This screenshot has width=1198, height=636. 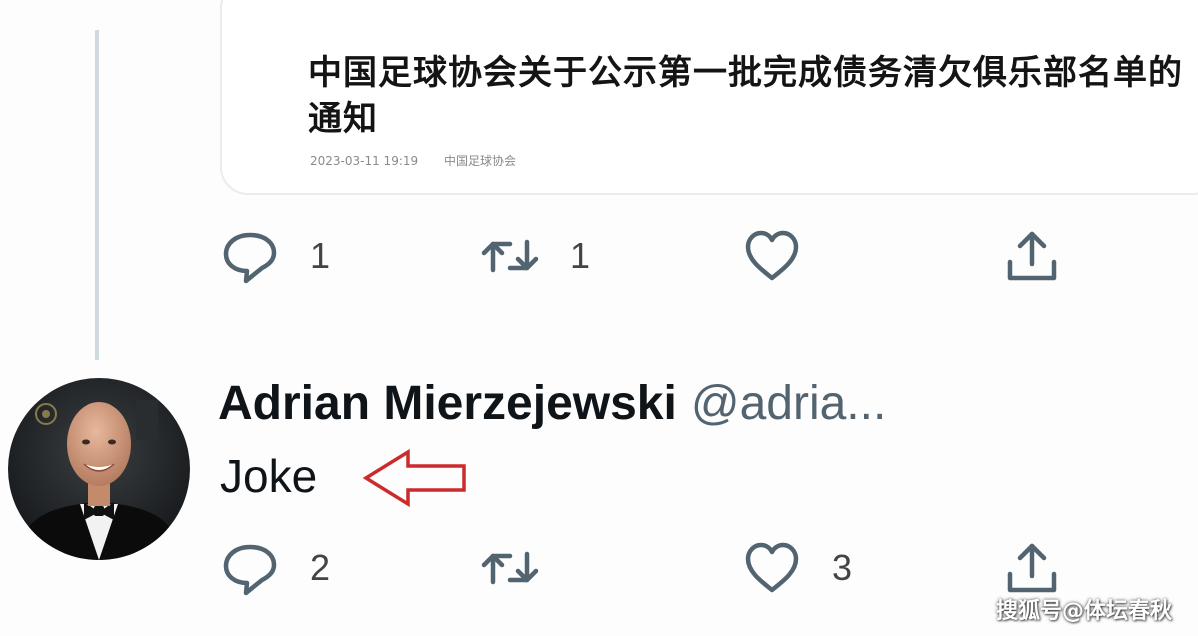 I want to click on reply-button: 1, so click(x=275, y=256).